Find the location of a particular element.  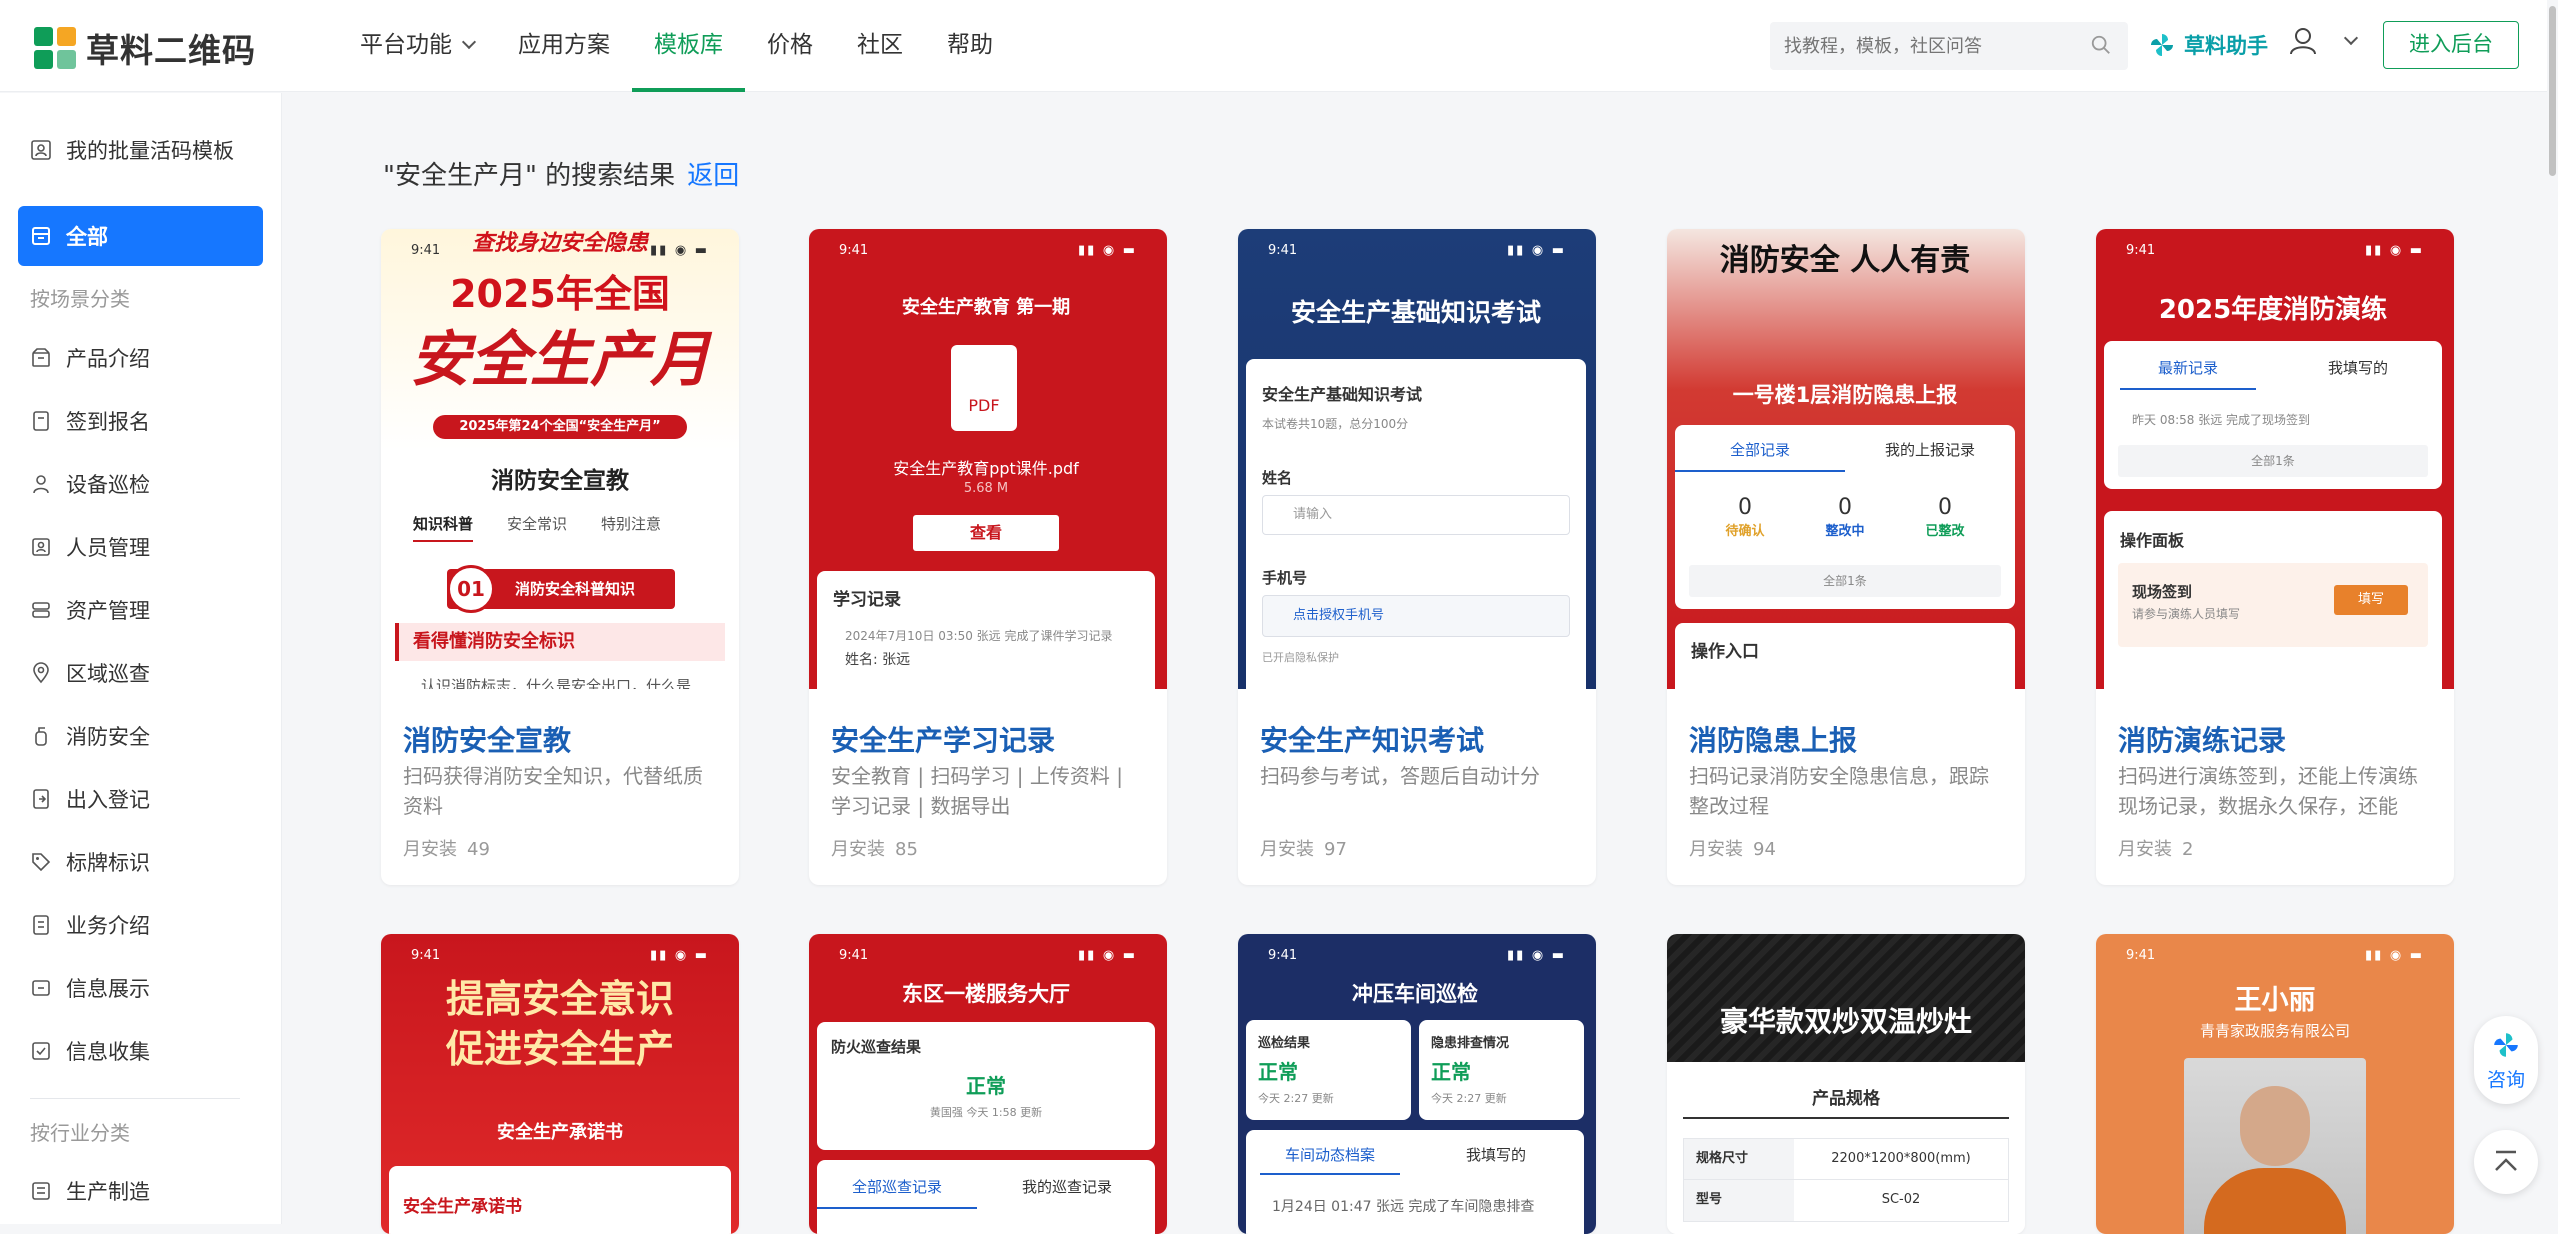

card-title: 消防演练记录 is located at coordinates (2202, 740).